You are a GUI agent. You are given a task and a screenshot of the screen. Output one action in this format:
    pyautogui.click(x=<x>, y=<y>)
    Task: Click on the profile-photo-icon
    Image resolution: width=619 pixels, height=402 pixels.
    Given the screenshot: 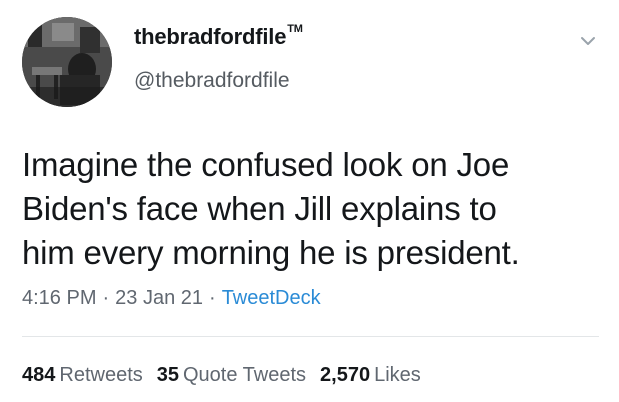 What is the action you would take?
    pyautogui.click(x=67, y=62)
    